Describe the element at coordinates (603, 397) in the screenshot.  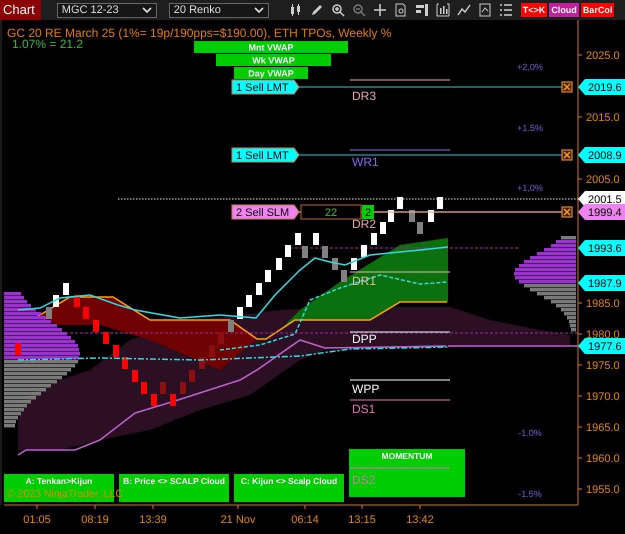
I see `price-axis-label: 1970.0` at that location.